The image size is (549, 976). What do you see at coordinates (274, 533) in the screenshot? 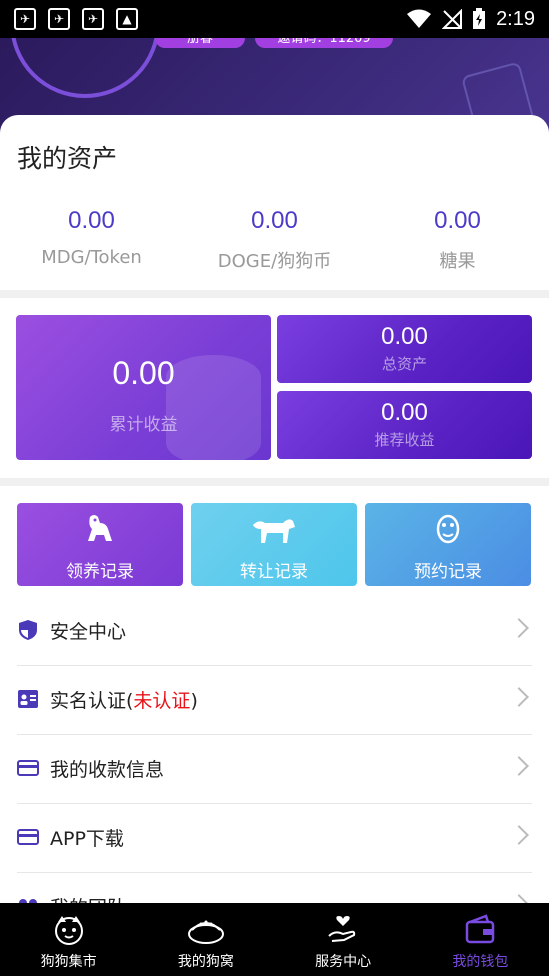
I see `dog-walking-icon` at bounding box center [274, 533].